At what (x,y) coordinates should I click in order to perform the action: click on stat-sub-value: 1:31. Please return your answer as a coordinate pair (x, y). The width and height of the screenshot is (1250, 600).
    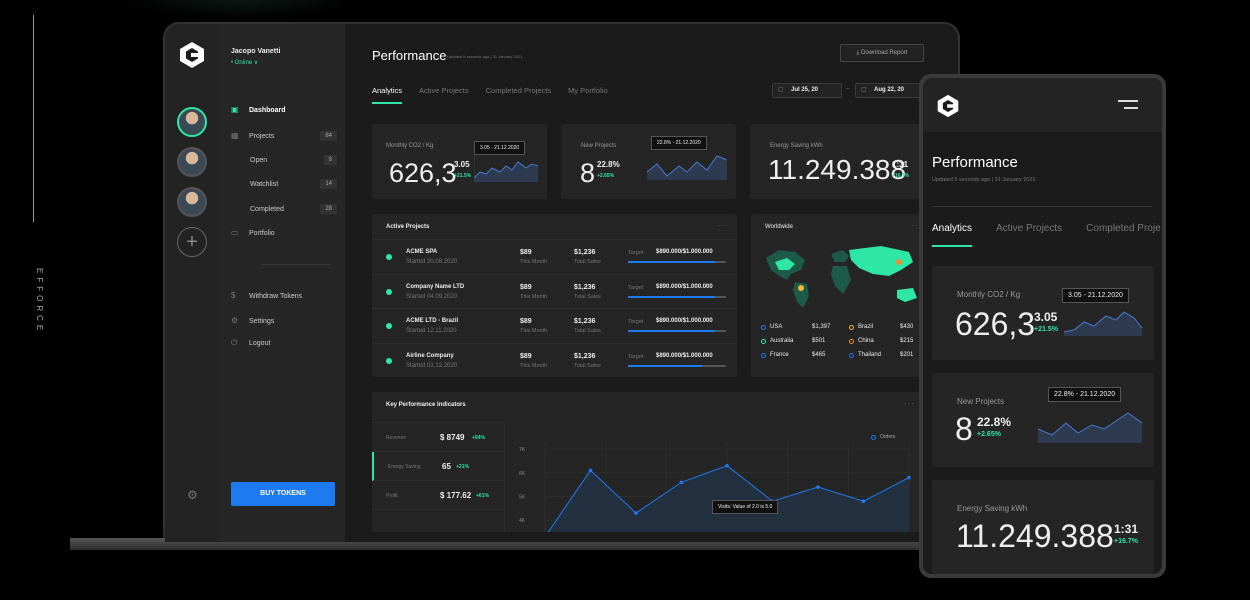
    Looking at the image, I should click on (1126, 529).